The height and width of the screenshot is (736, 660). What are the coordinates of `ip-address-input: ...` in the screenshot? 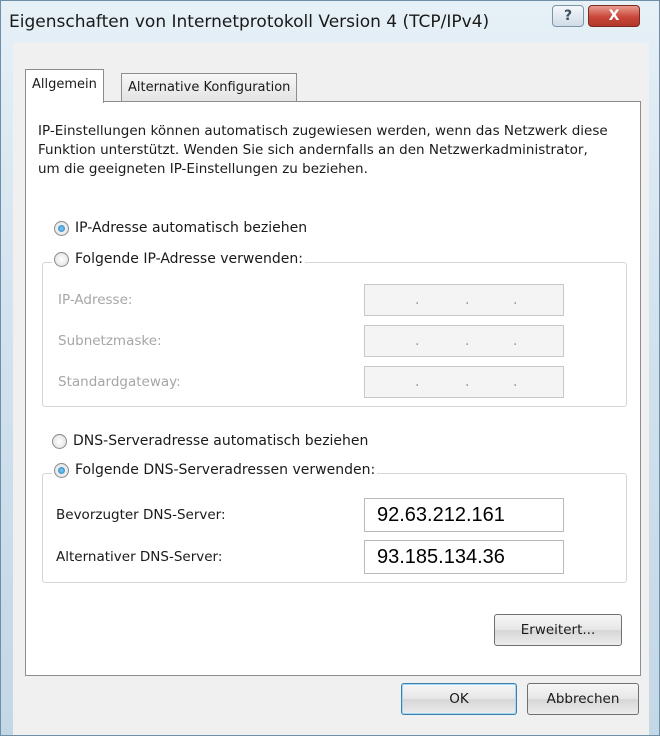 It's located at (464, 300).